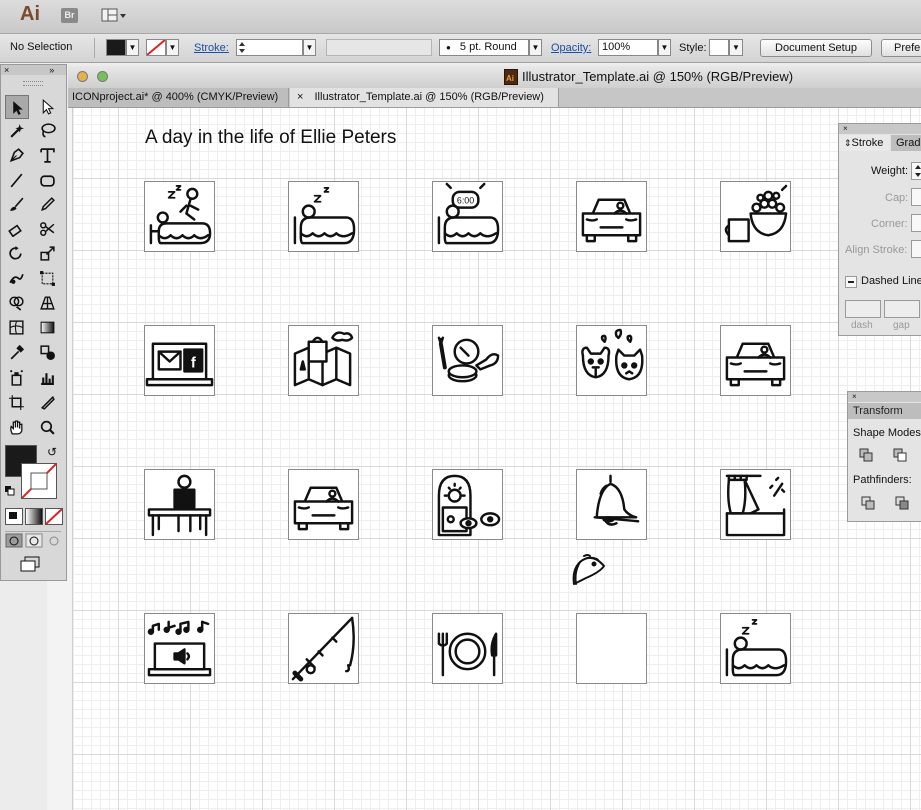  What do you see at coordinates (172, 47) in the screenshot?
I see `stroke-dropdown: ▼` at bounding box center [172, 47].